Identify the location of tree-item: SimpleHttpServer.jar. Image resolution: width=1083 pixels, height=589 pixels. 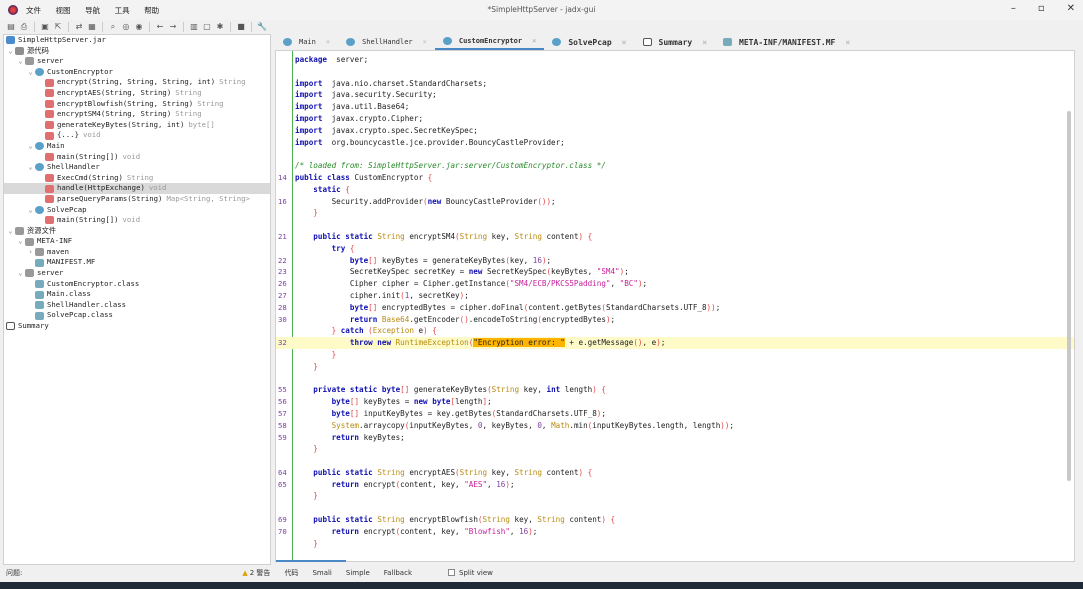
(137, 40).